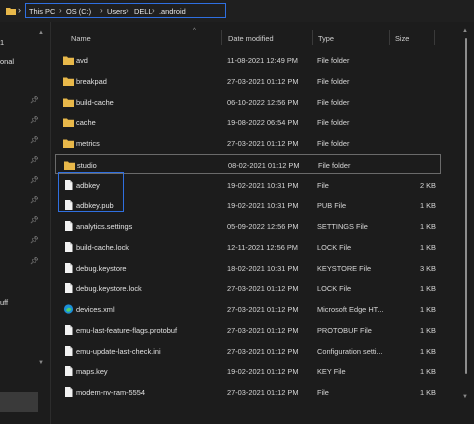  What do you see at coordinates (263, 123) in the screenshot?
I see `file-date-modified: 19-08-2022 06:54 PM` at bounding box center [263, 123].